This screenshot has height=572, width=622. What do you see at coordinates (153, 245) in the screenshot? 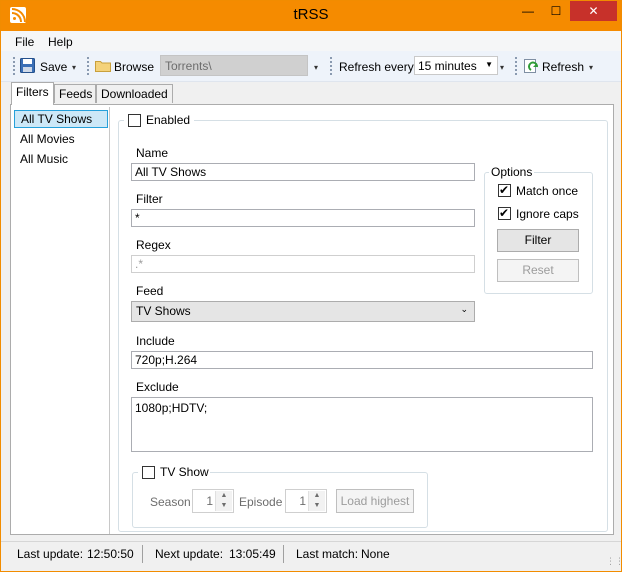
I see `regex-label: Regex` at bounding box center [153, 245].